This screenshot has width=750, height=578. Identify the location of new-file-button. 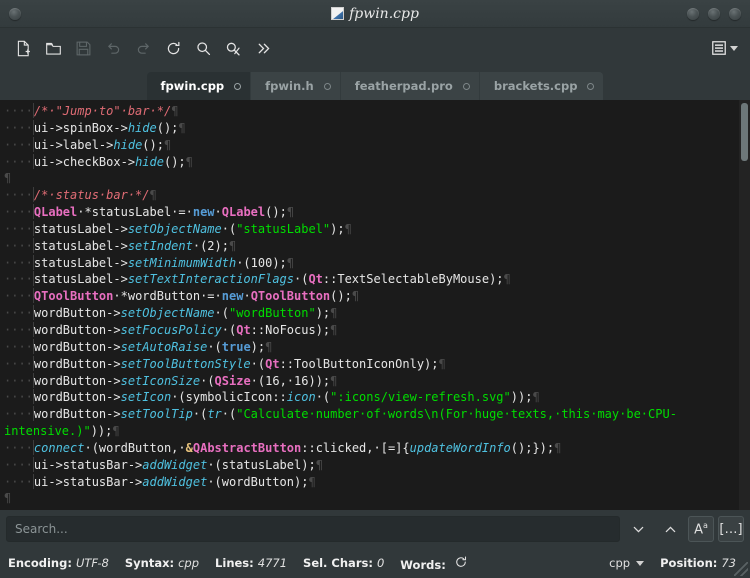
(23, 48).